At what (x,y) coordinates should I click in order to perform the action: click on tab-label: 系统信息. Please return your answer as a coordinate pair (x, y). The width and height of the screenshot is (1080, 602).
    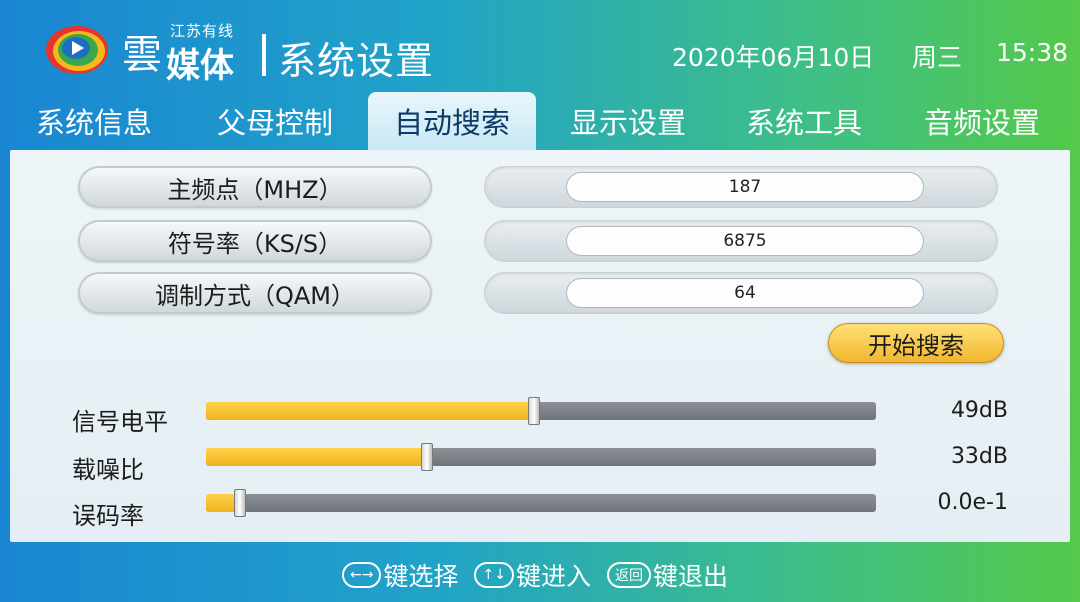
    Looking at the image, I should click on (93, 123).